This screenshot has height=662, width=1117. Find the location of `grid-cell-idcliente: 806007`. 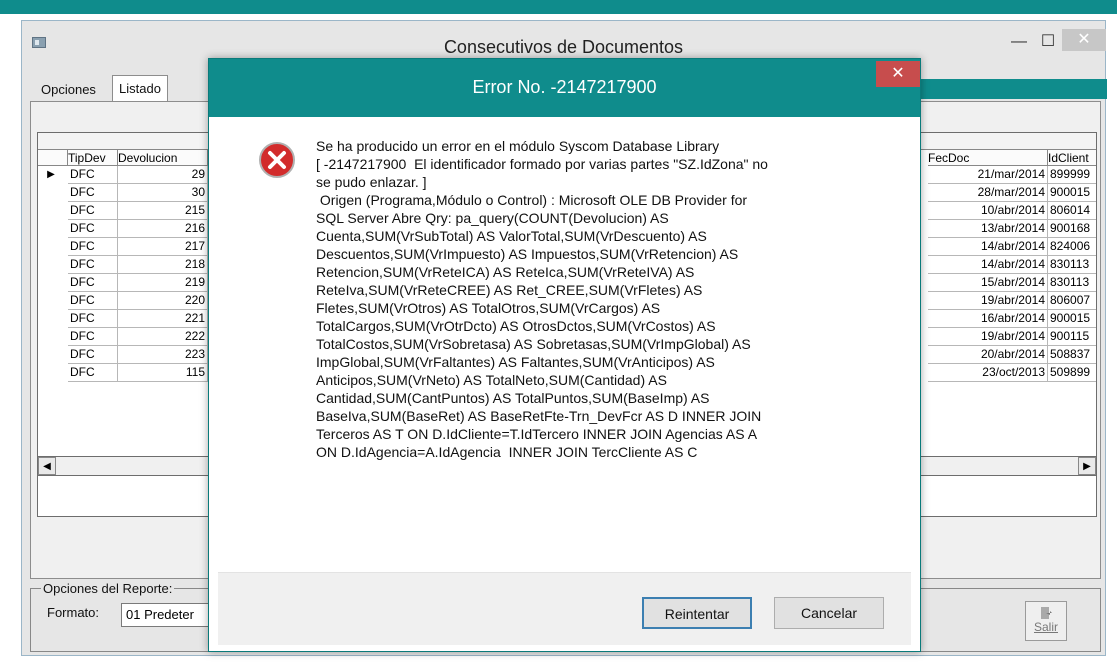

grid-cell-idcliente: 806007 is located at coordinates (1072, 301).